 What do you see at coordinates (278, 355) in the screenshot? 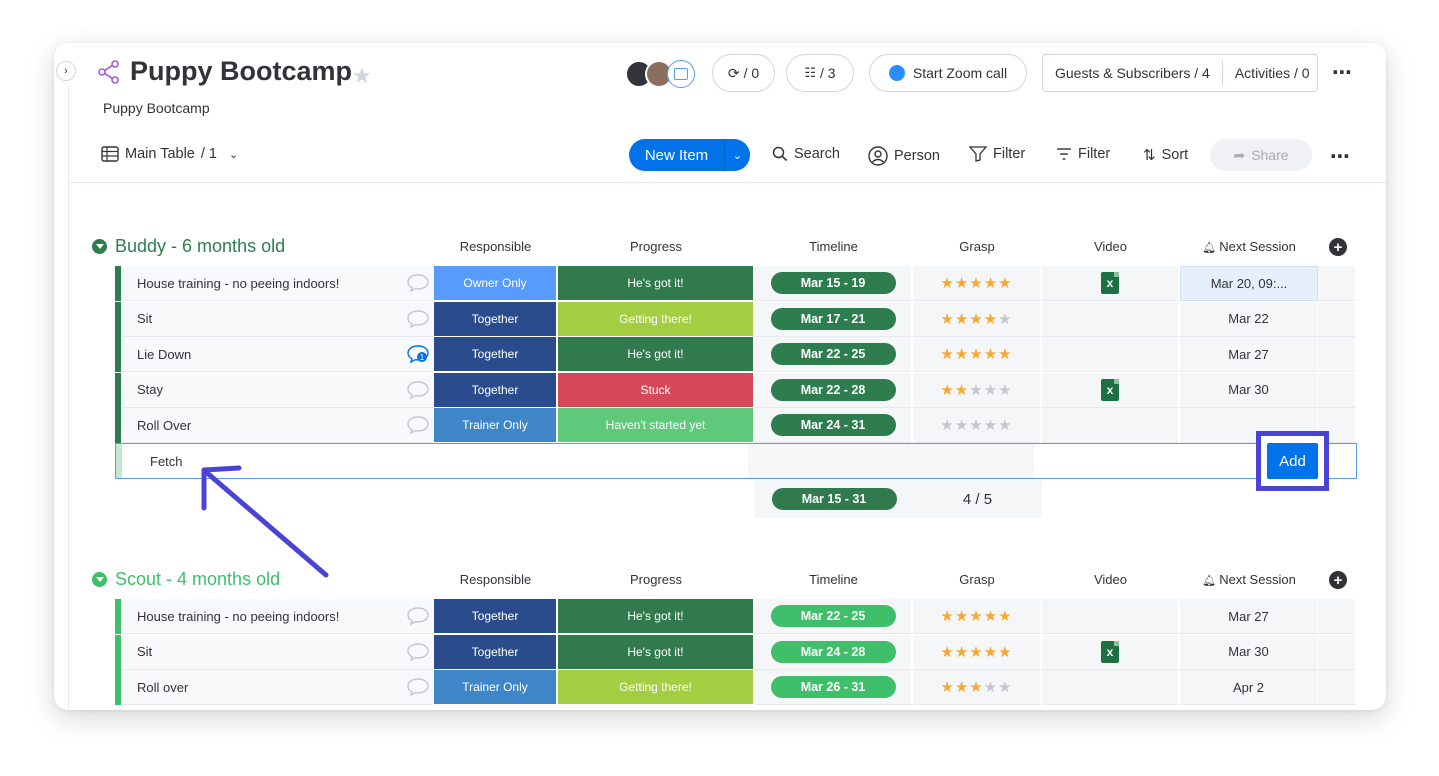
I see `item-name: Lie Down 1` at bounding box center [278, 355].